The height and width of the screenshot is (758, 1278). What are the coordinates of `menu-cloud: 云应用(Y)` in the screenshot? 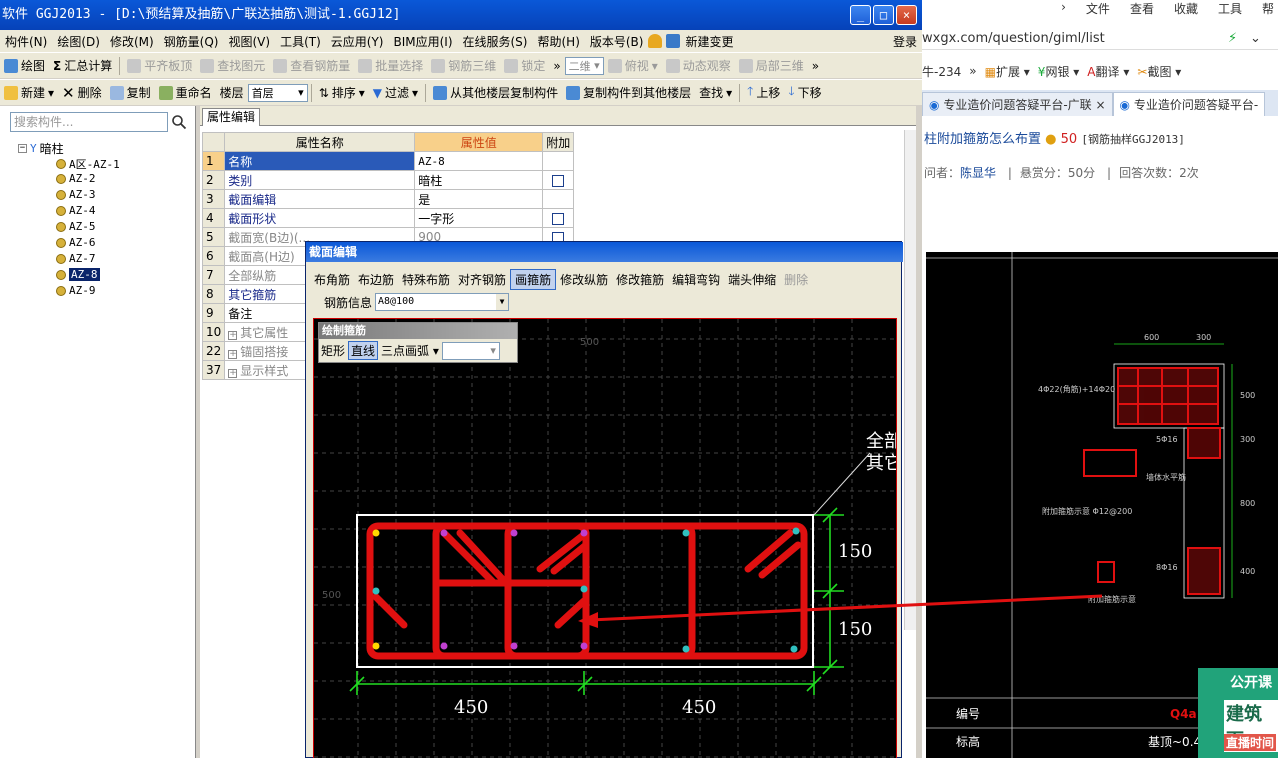 It's located at (357, 41).